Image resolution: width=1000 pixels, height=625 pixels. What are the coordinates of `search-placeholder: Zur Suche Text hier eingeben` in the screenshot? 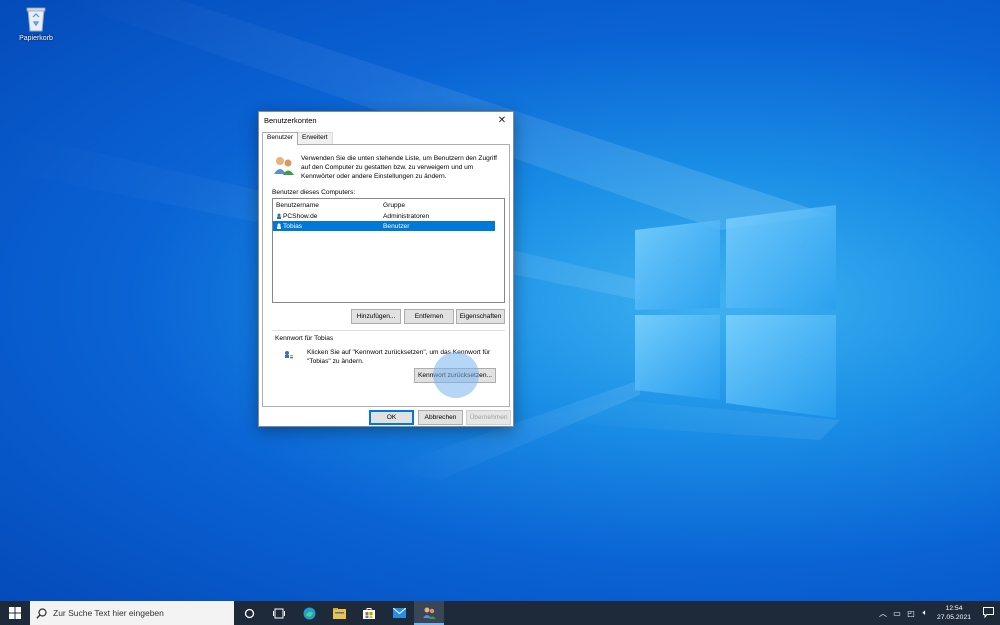 It's located at (108, 613).